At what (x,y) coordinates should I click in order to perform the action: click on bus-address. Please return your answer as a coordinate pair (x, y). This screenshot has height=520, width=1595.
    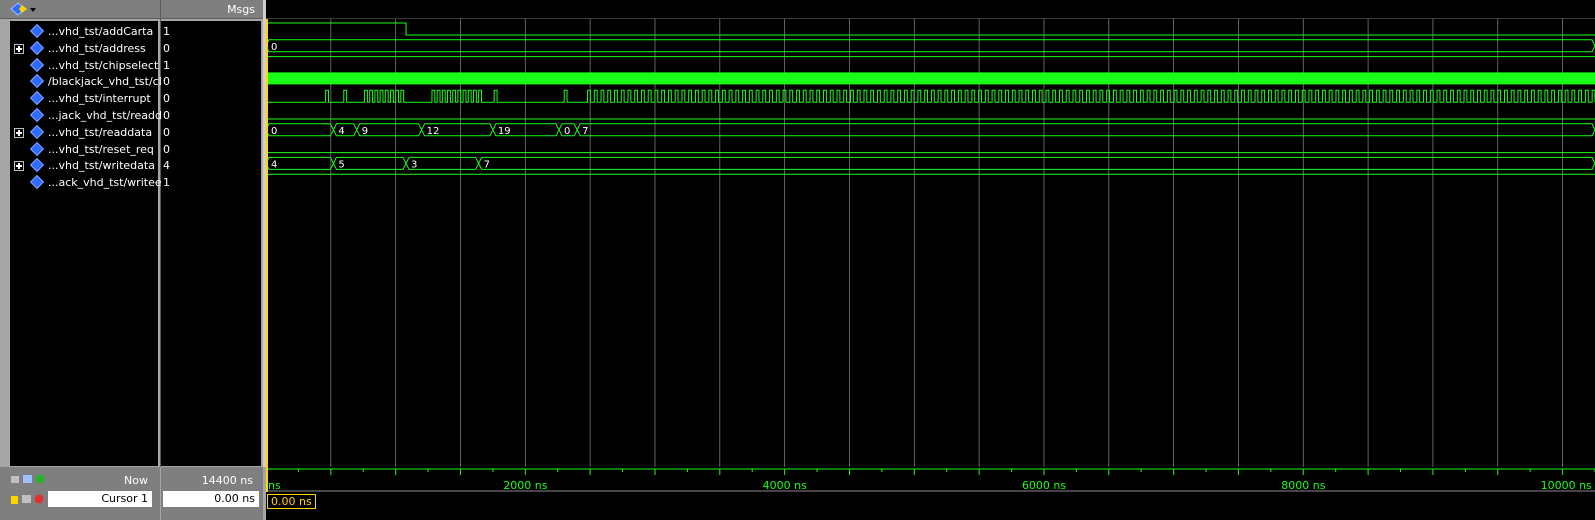
    Looking at the image, I should click on (930, 46).